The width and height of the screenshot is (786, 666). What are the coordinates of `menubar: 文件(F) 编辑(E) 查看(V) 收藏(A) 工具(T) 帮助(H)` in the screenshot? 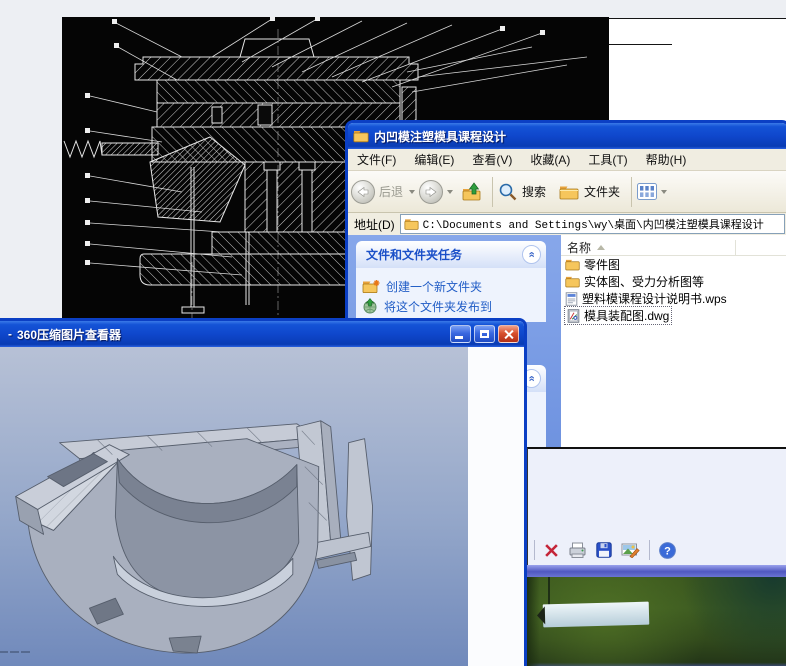 It's located at (567, 160).